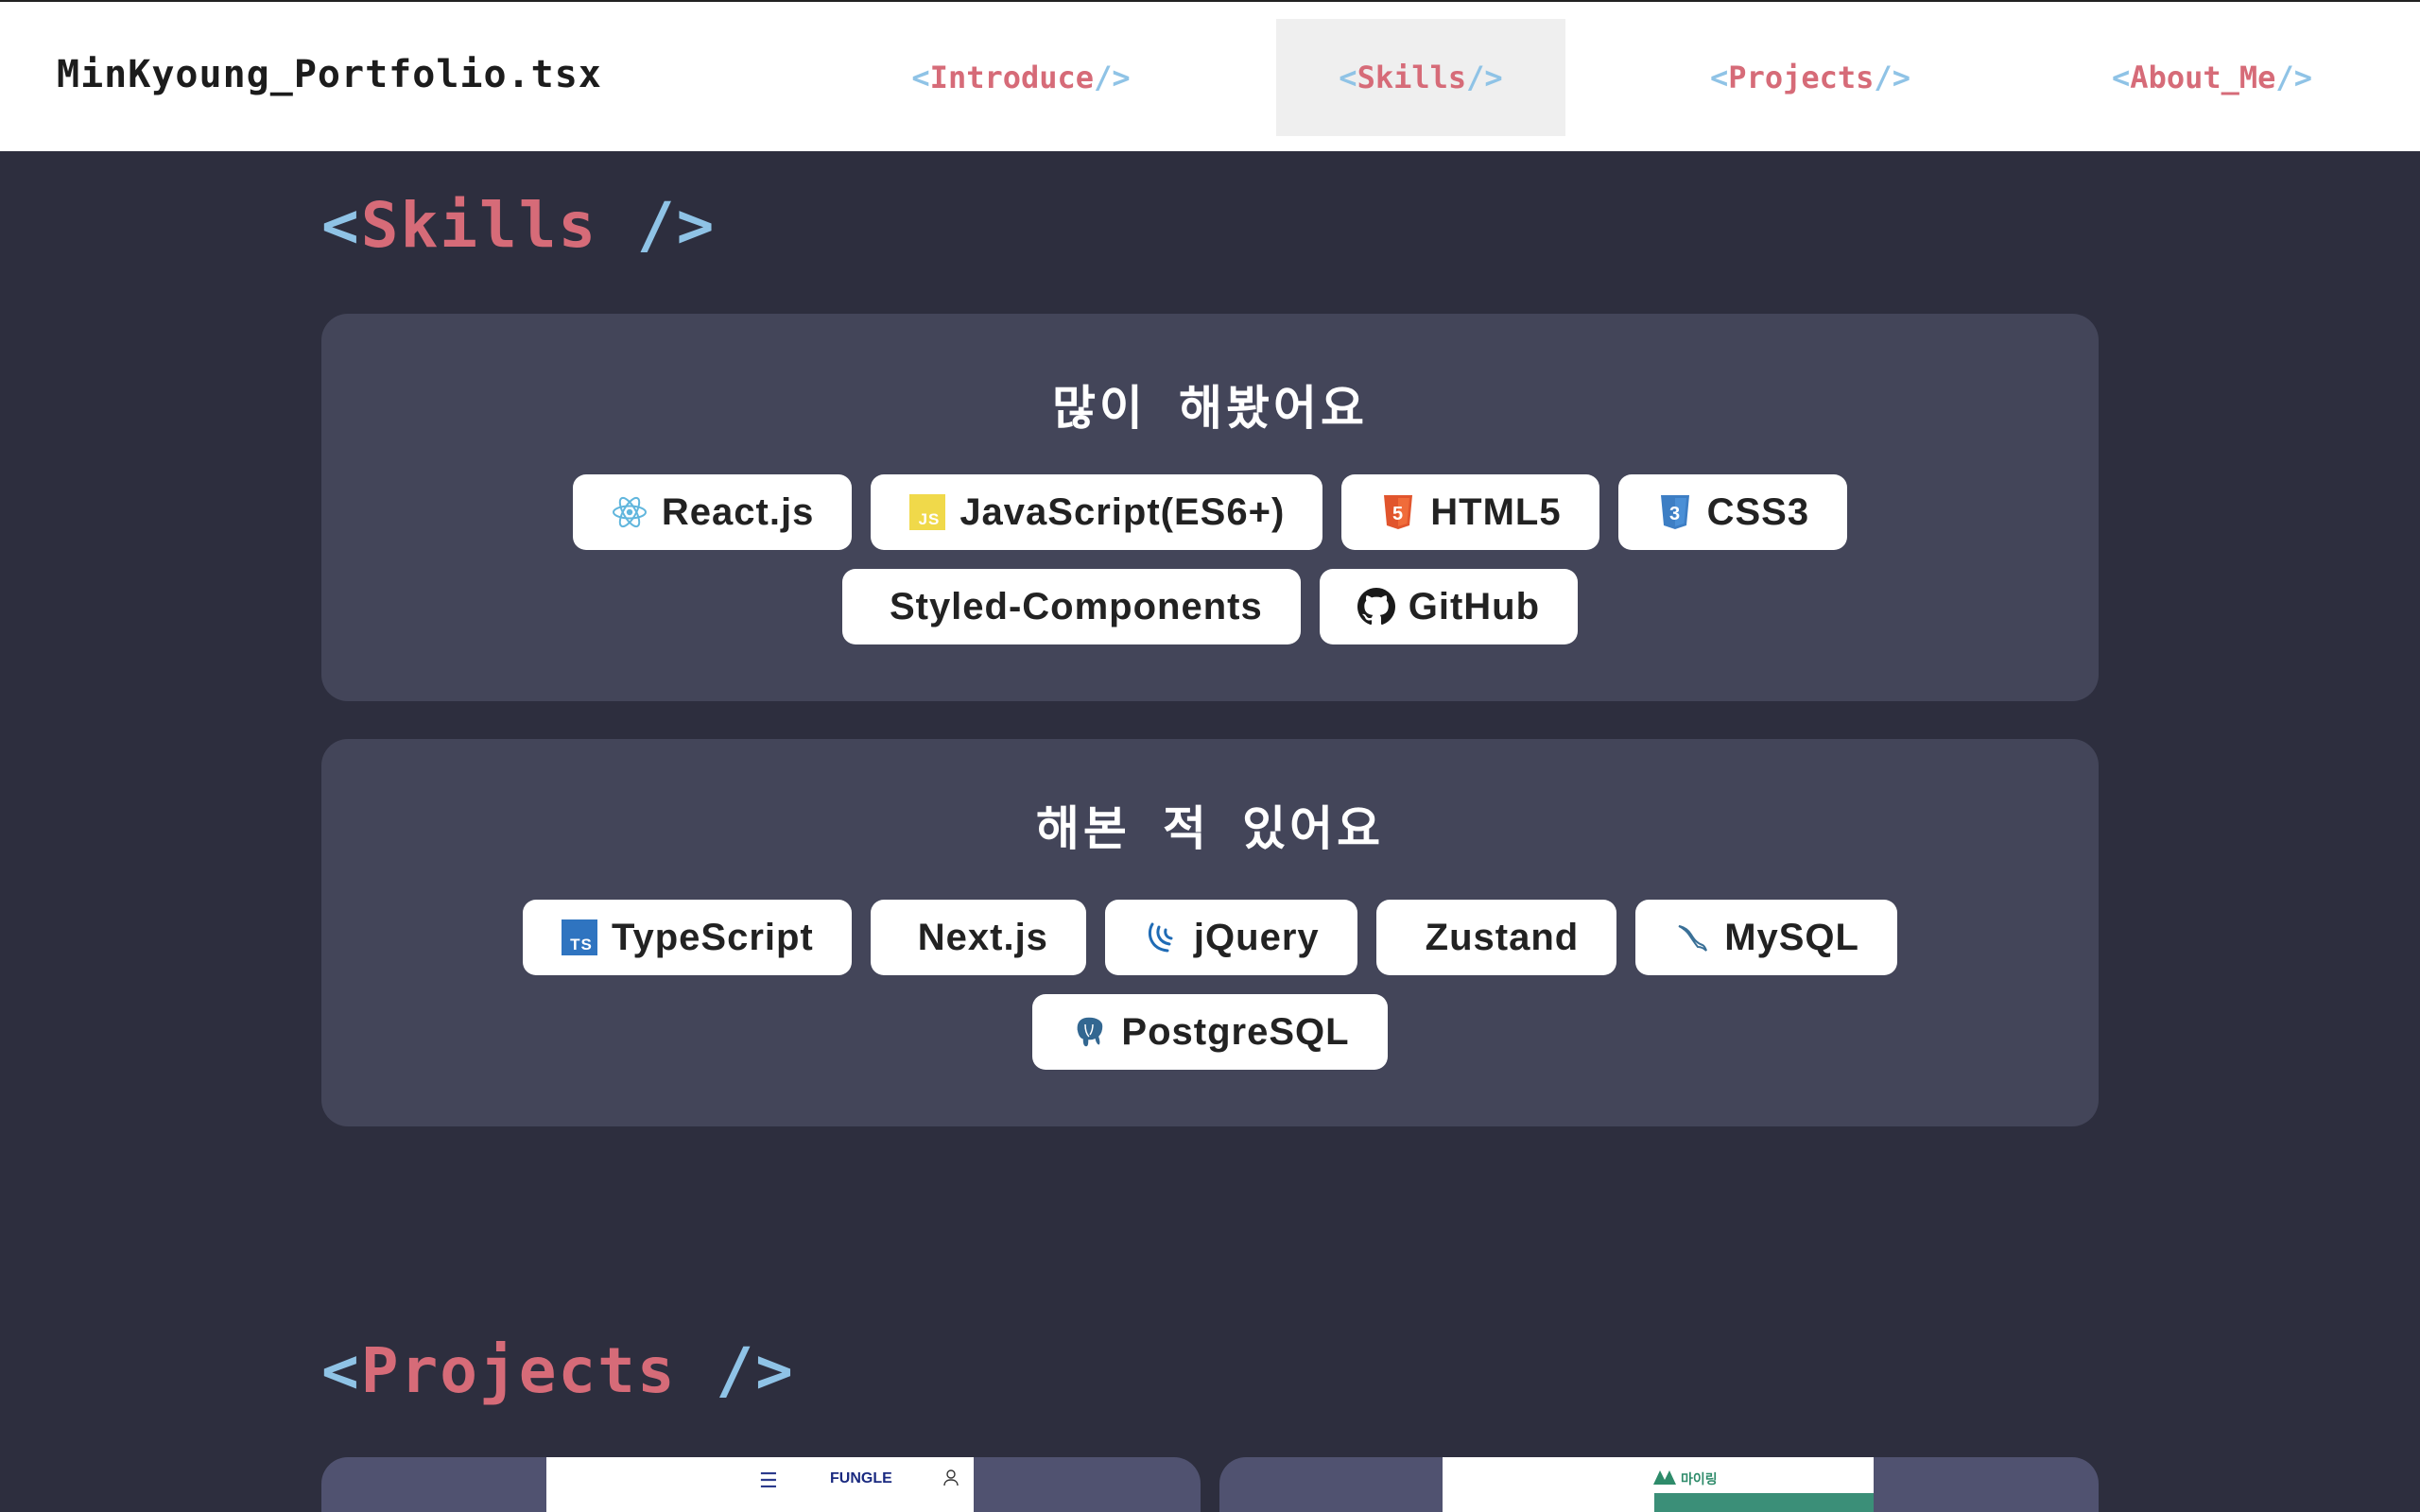 This screenshot has width=2420, height=1512. Describe the element at coordinates (951, 1479) in the screenshot. I see `user-icon` at that location.